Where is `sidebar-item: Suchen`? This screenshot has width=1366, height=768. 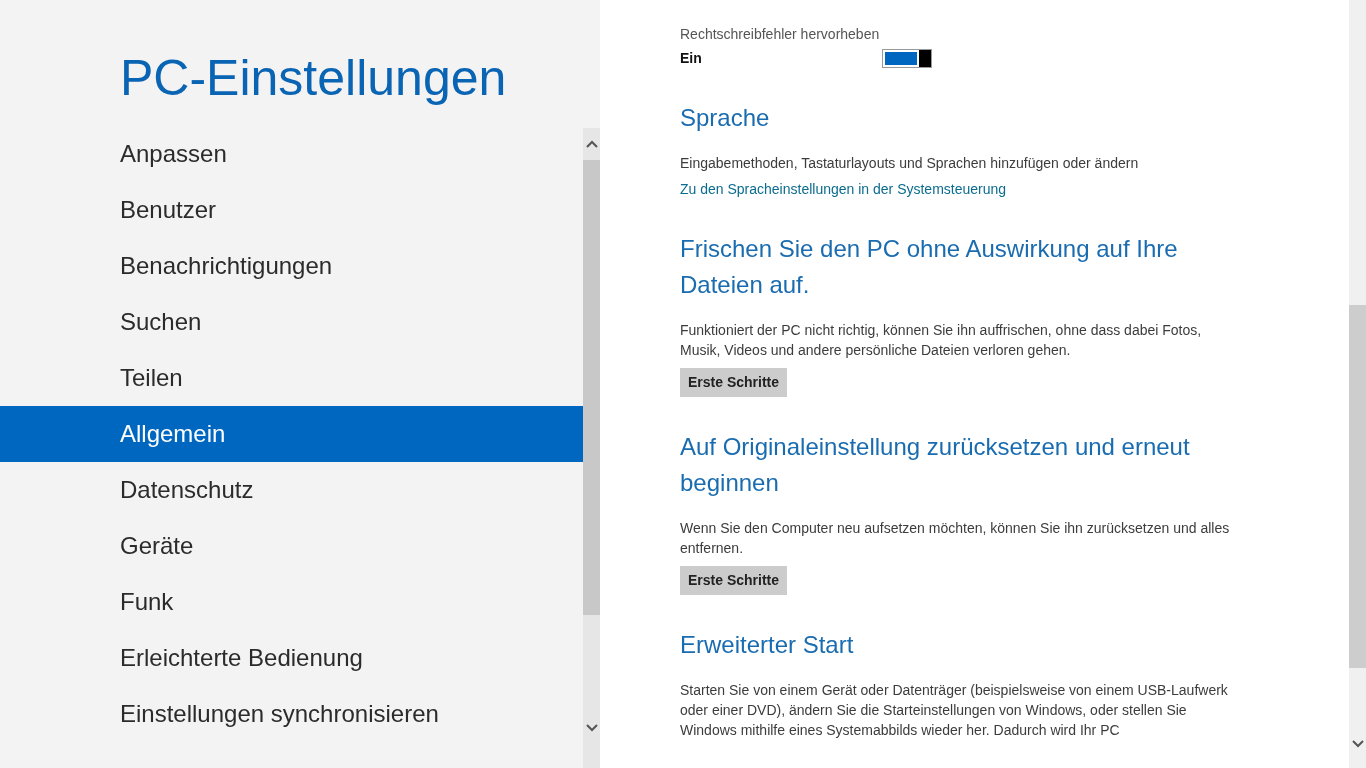 sidebar-item: Suchen is located at coordinates (291, 322).